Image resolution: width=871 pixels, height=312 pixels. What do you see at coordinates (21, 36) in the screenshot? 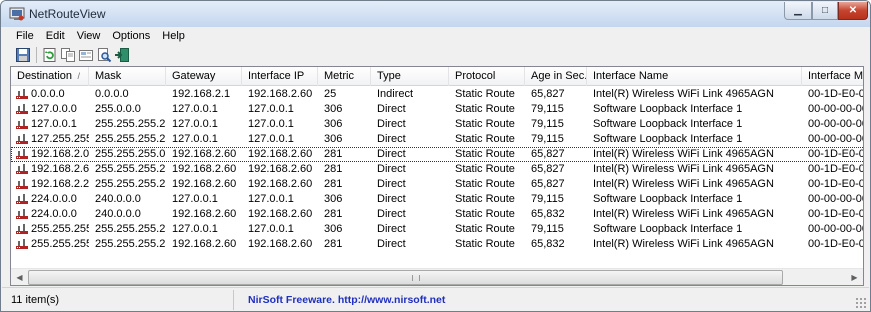
I see `menu-file: File` at bounding box center [21, 36].